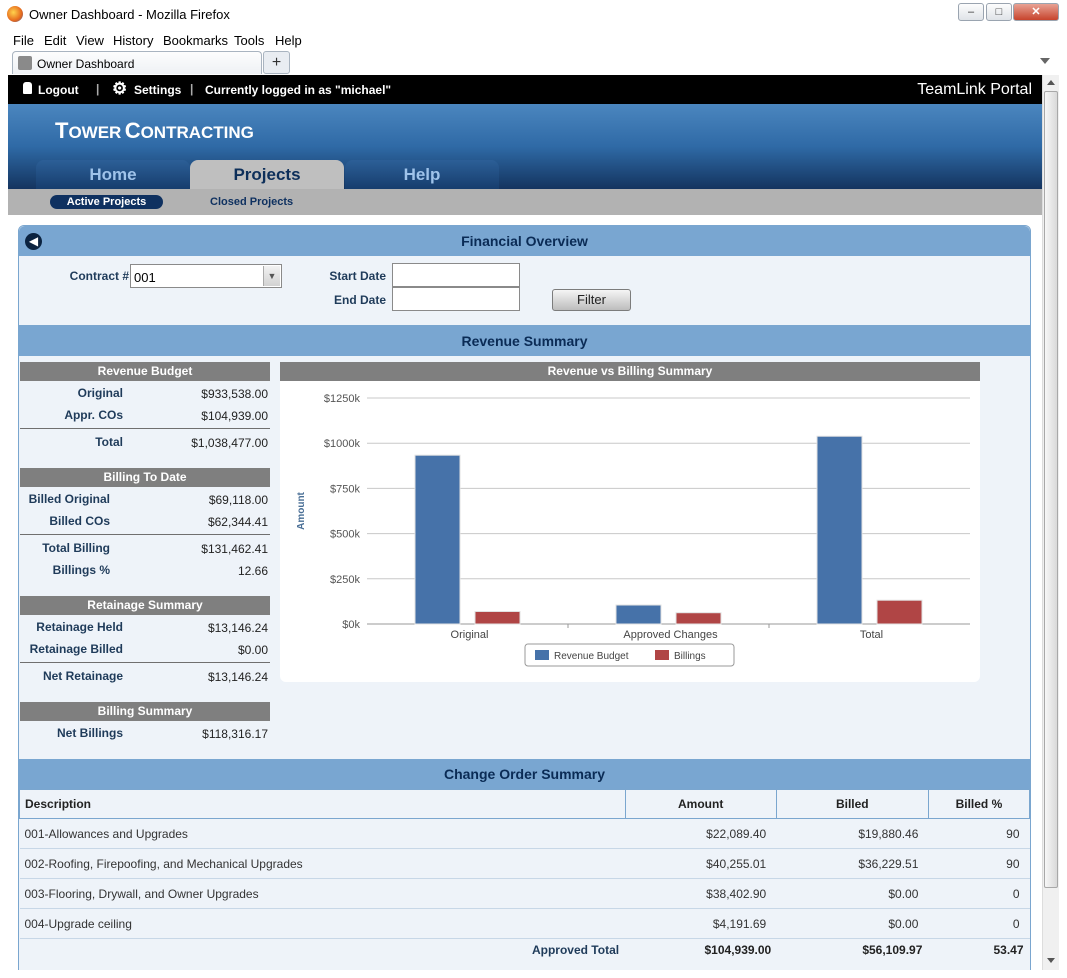 This screenshot has height=978, width=1067. I want to click on tab-list-arrow-icon, so click(1045, 61).